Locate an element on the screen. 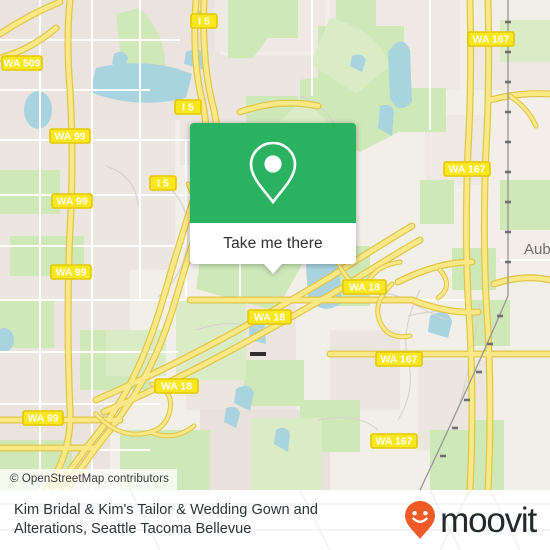 This screenshot has width=550, height=550. take-me-there-label: Take me there is located at coordinates (273, 243).